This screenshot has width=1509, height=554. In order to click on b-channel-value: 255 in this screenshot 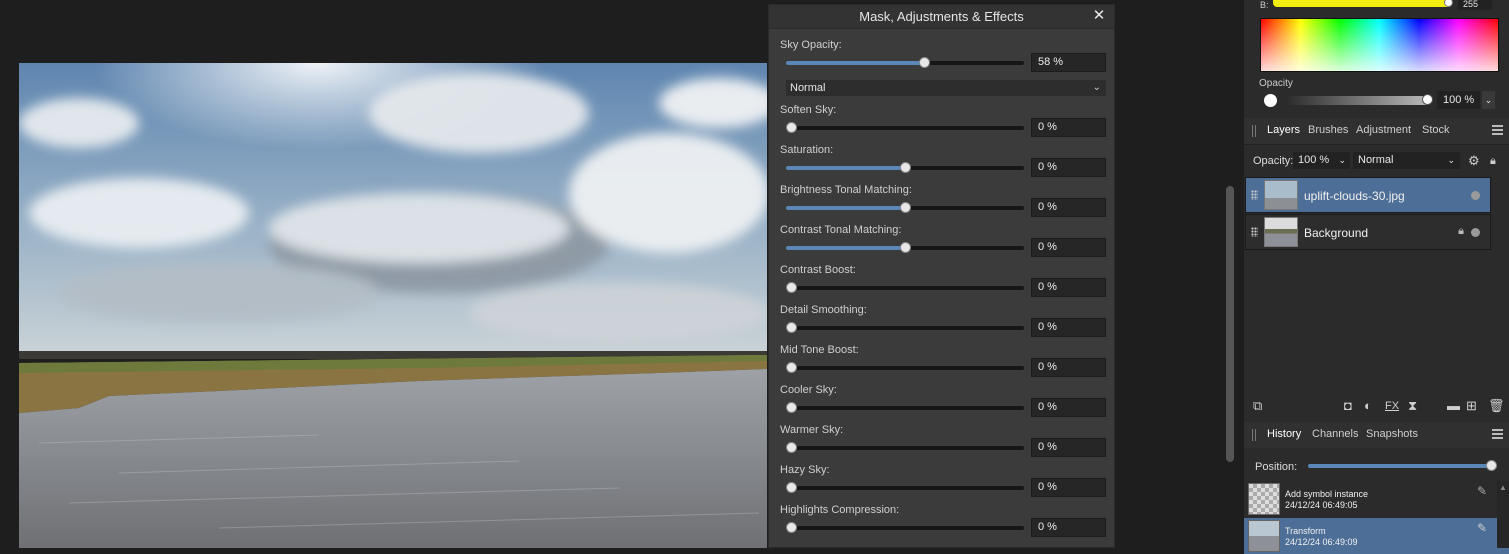, I will do `click(1475, 5)`.